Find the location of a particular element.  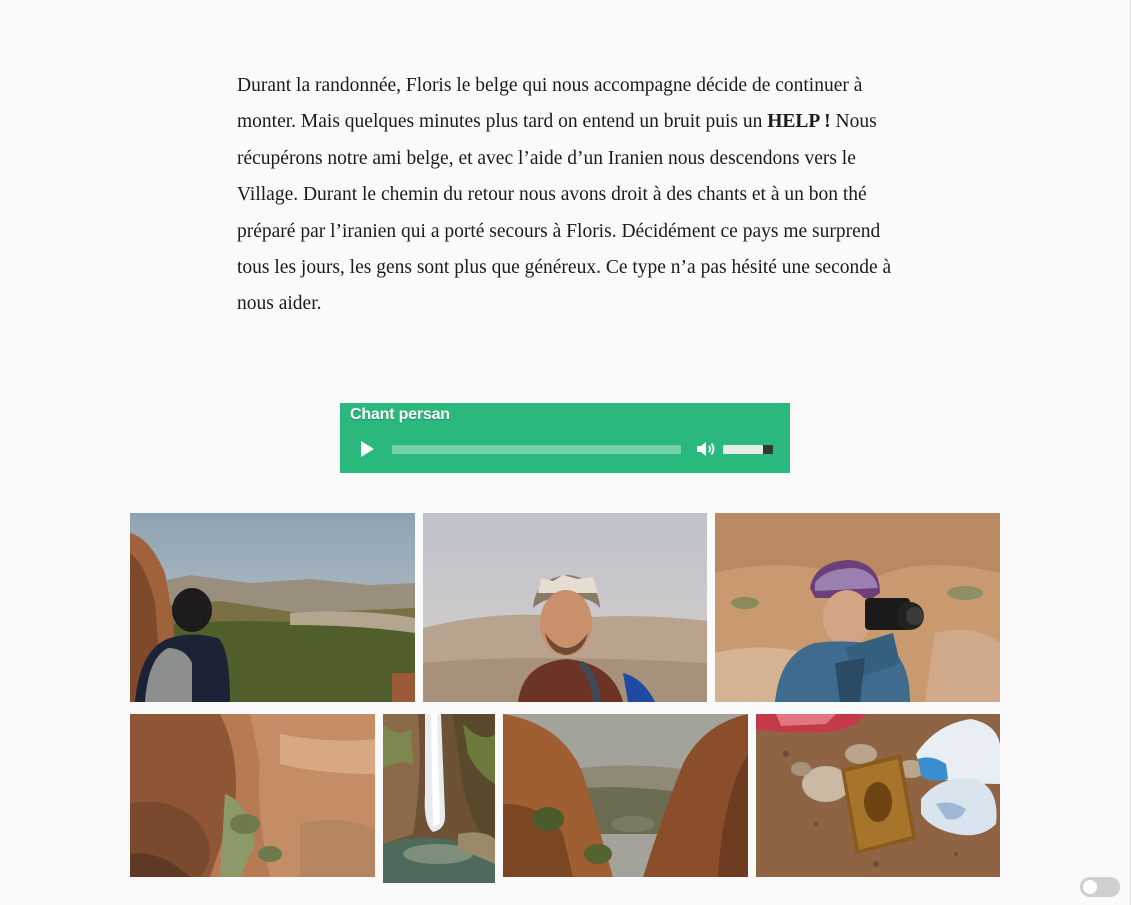

audio-player: Chant persan is located at coordinates (565, 438).